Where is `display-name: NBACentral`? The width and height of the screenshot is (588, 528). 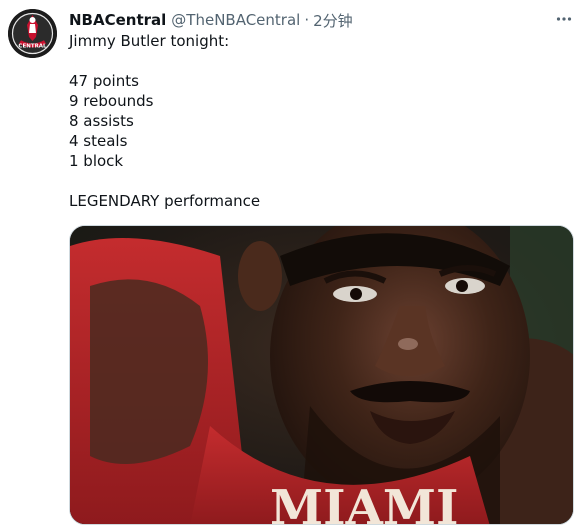
display-name: NBACentral is located at coordinates (117, 20).